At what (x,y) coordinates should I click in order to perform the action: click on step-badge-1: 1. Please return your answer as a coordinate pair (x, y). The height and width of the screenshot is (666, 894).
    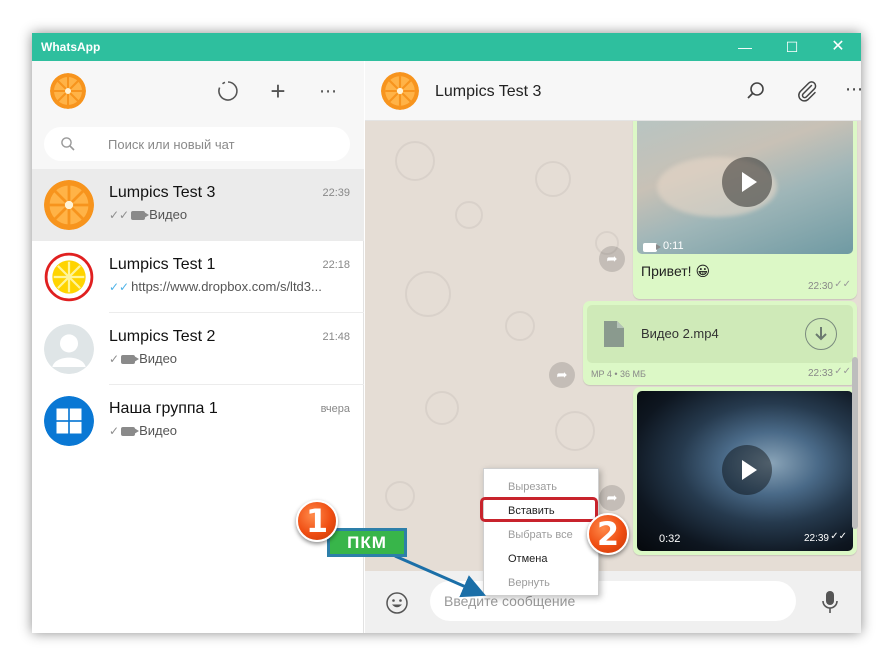
    Looking at the image, I should click on (317, 521).